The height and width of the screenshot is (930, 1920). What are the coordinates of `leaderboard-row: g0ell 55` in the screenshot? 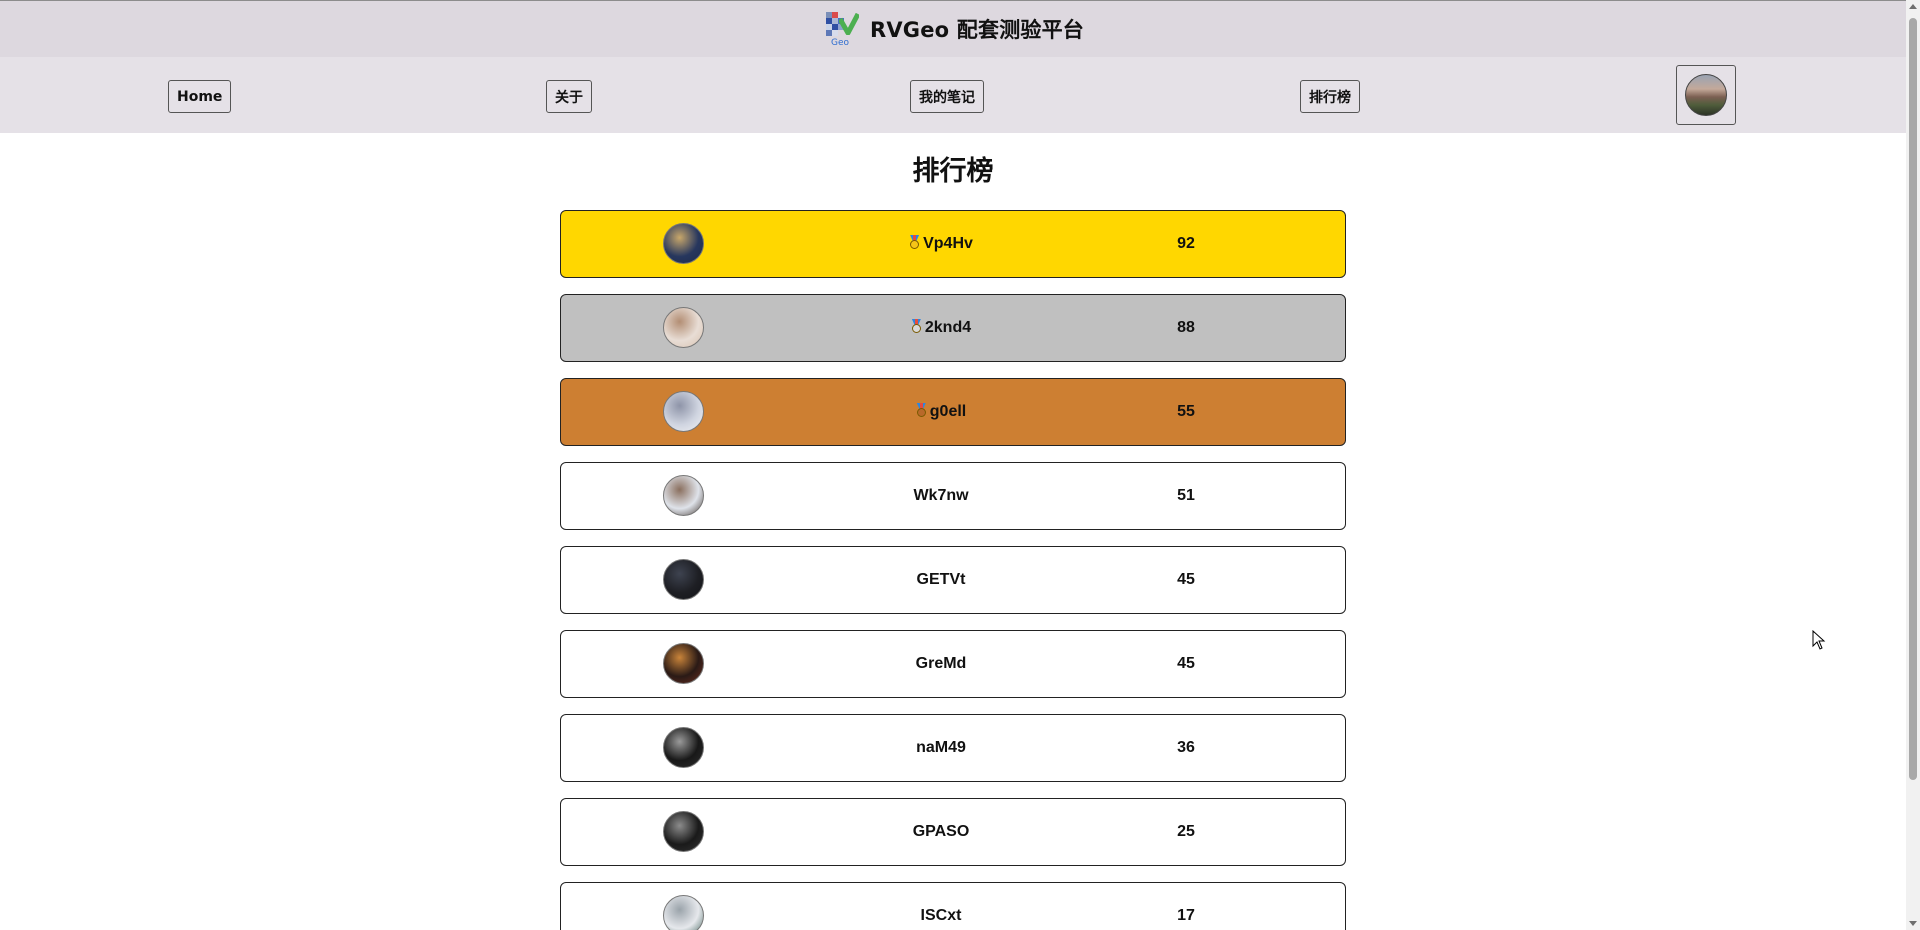 It's located at (953, 412).